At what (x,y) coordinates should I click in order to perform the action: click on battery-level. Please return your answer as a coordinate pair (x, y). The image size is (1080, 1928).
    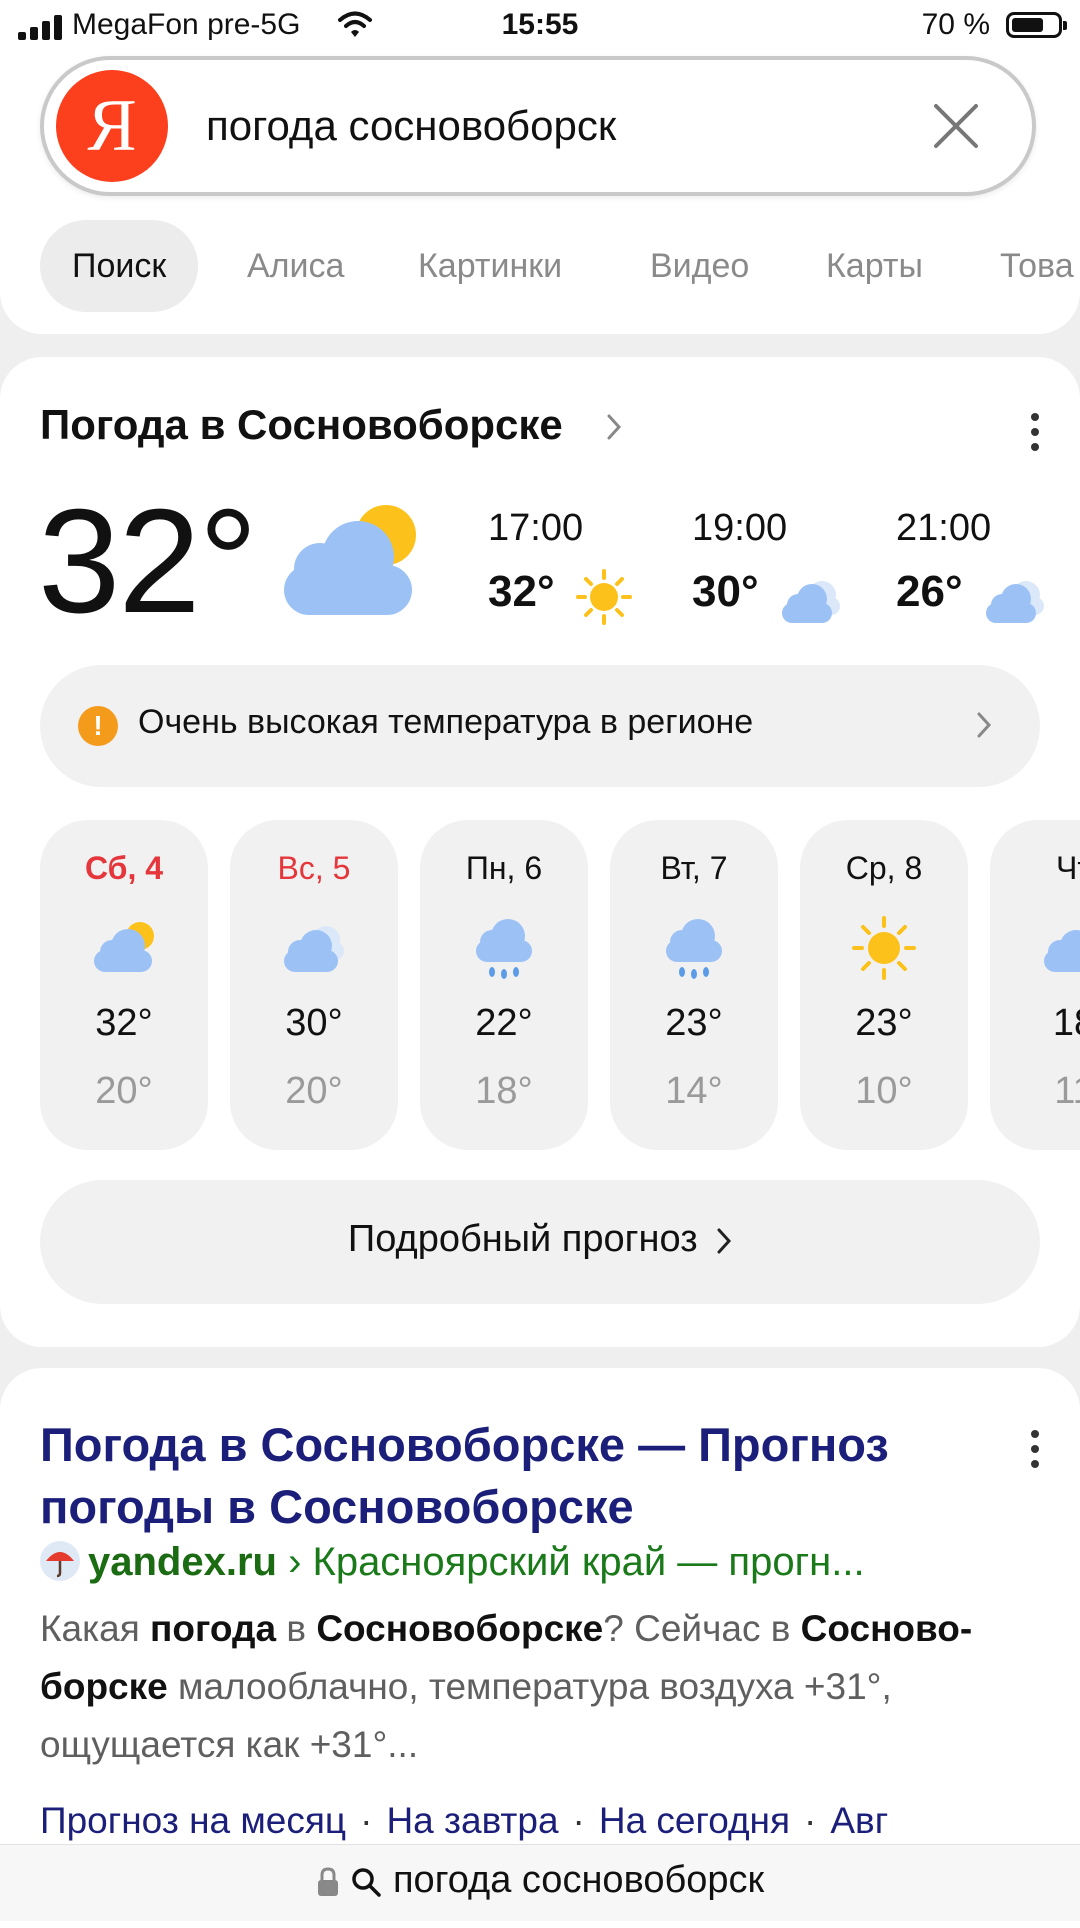
    Looking at the image, I should click on (1027, 25).